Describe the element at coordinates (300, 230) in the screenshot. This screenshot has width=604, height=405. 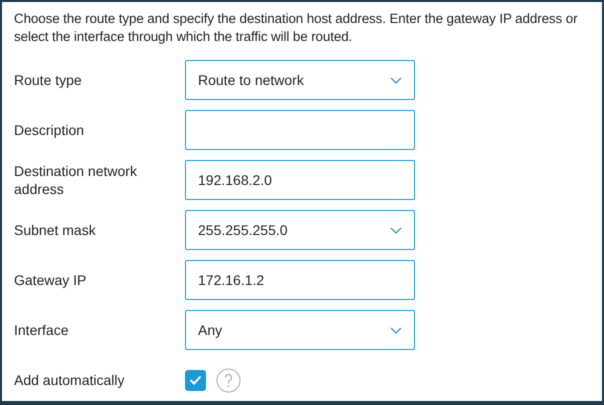
I see `dropdown: 255.255.255.0` at that location.